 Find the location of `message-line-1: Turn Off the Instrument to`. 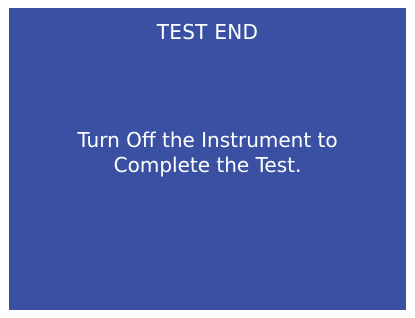

message-line-1: Turn Off the Instrument to is located at coordinates (207, 140).